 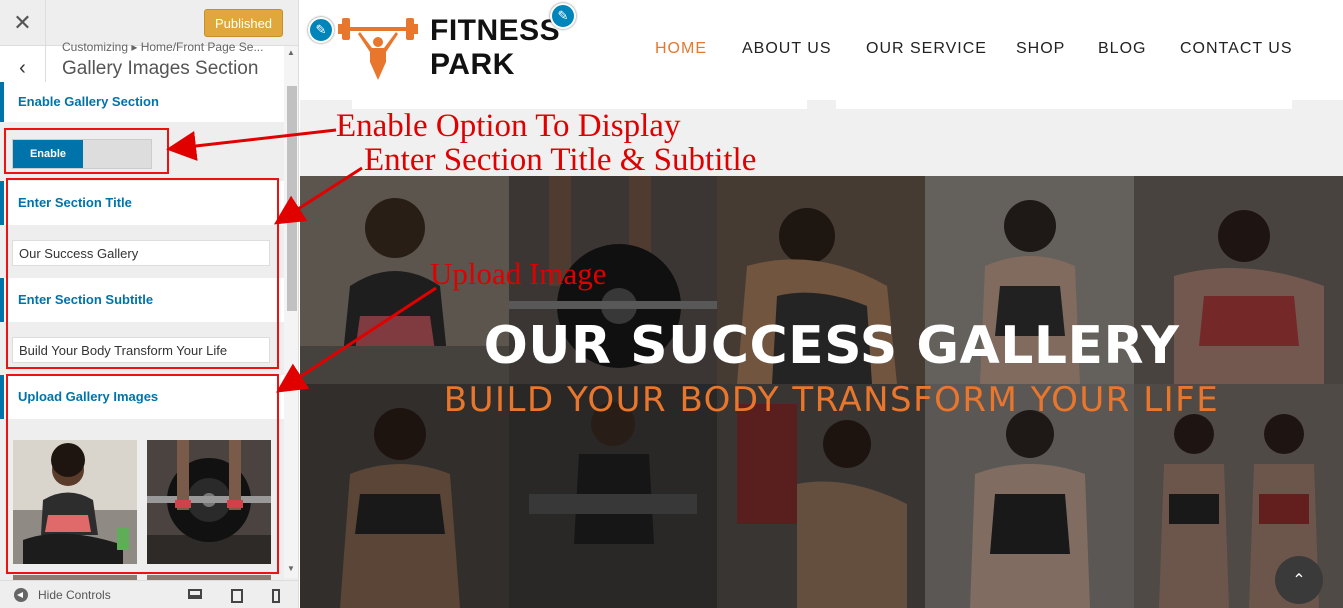 What do you see at coordinates (237, 596) in the screenshot?
I see `tablet-icon` at bounding box center [237, 596].